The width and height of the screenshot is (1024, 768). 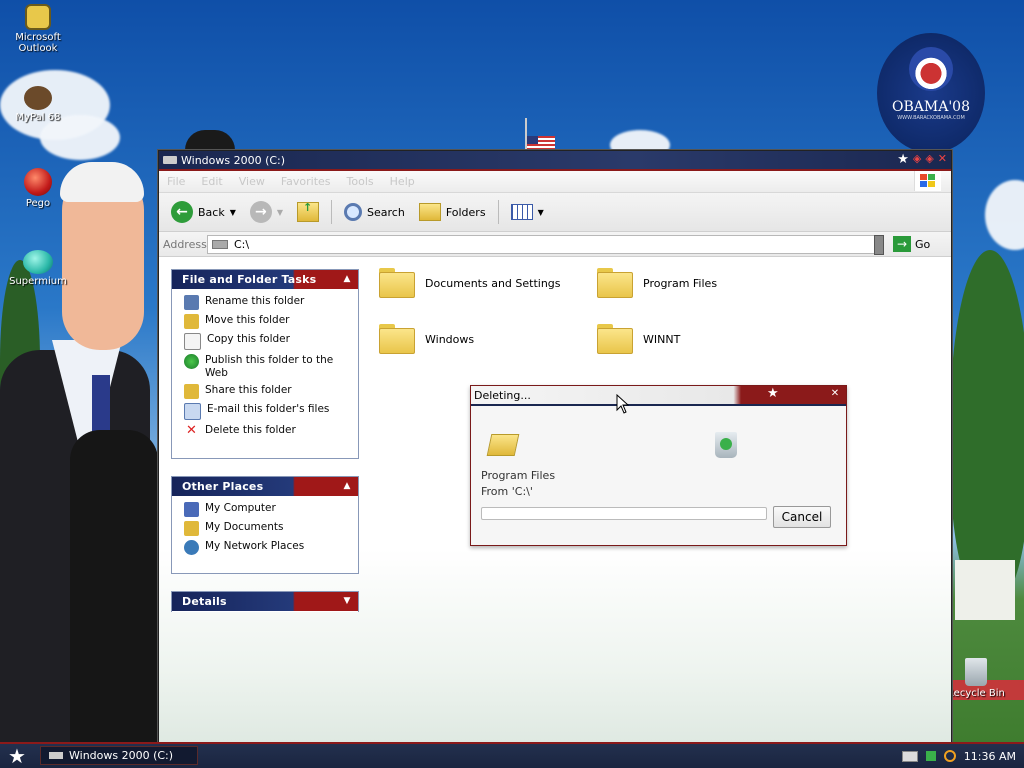 I want to click on details-header: Details ▼, so click(x=265, y=601).